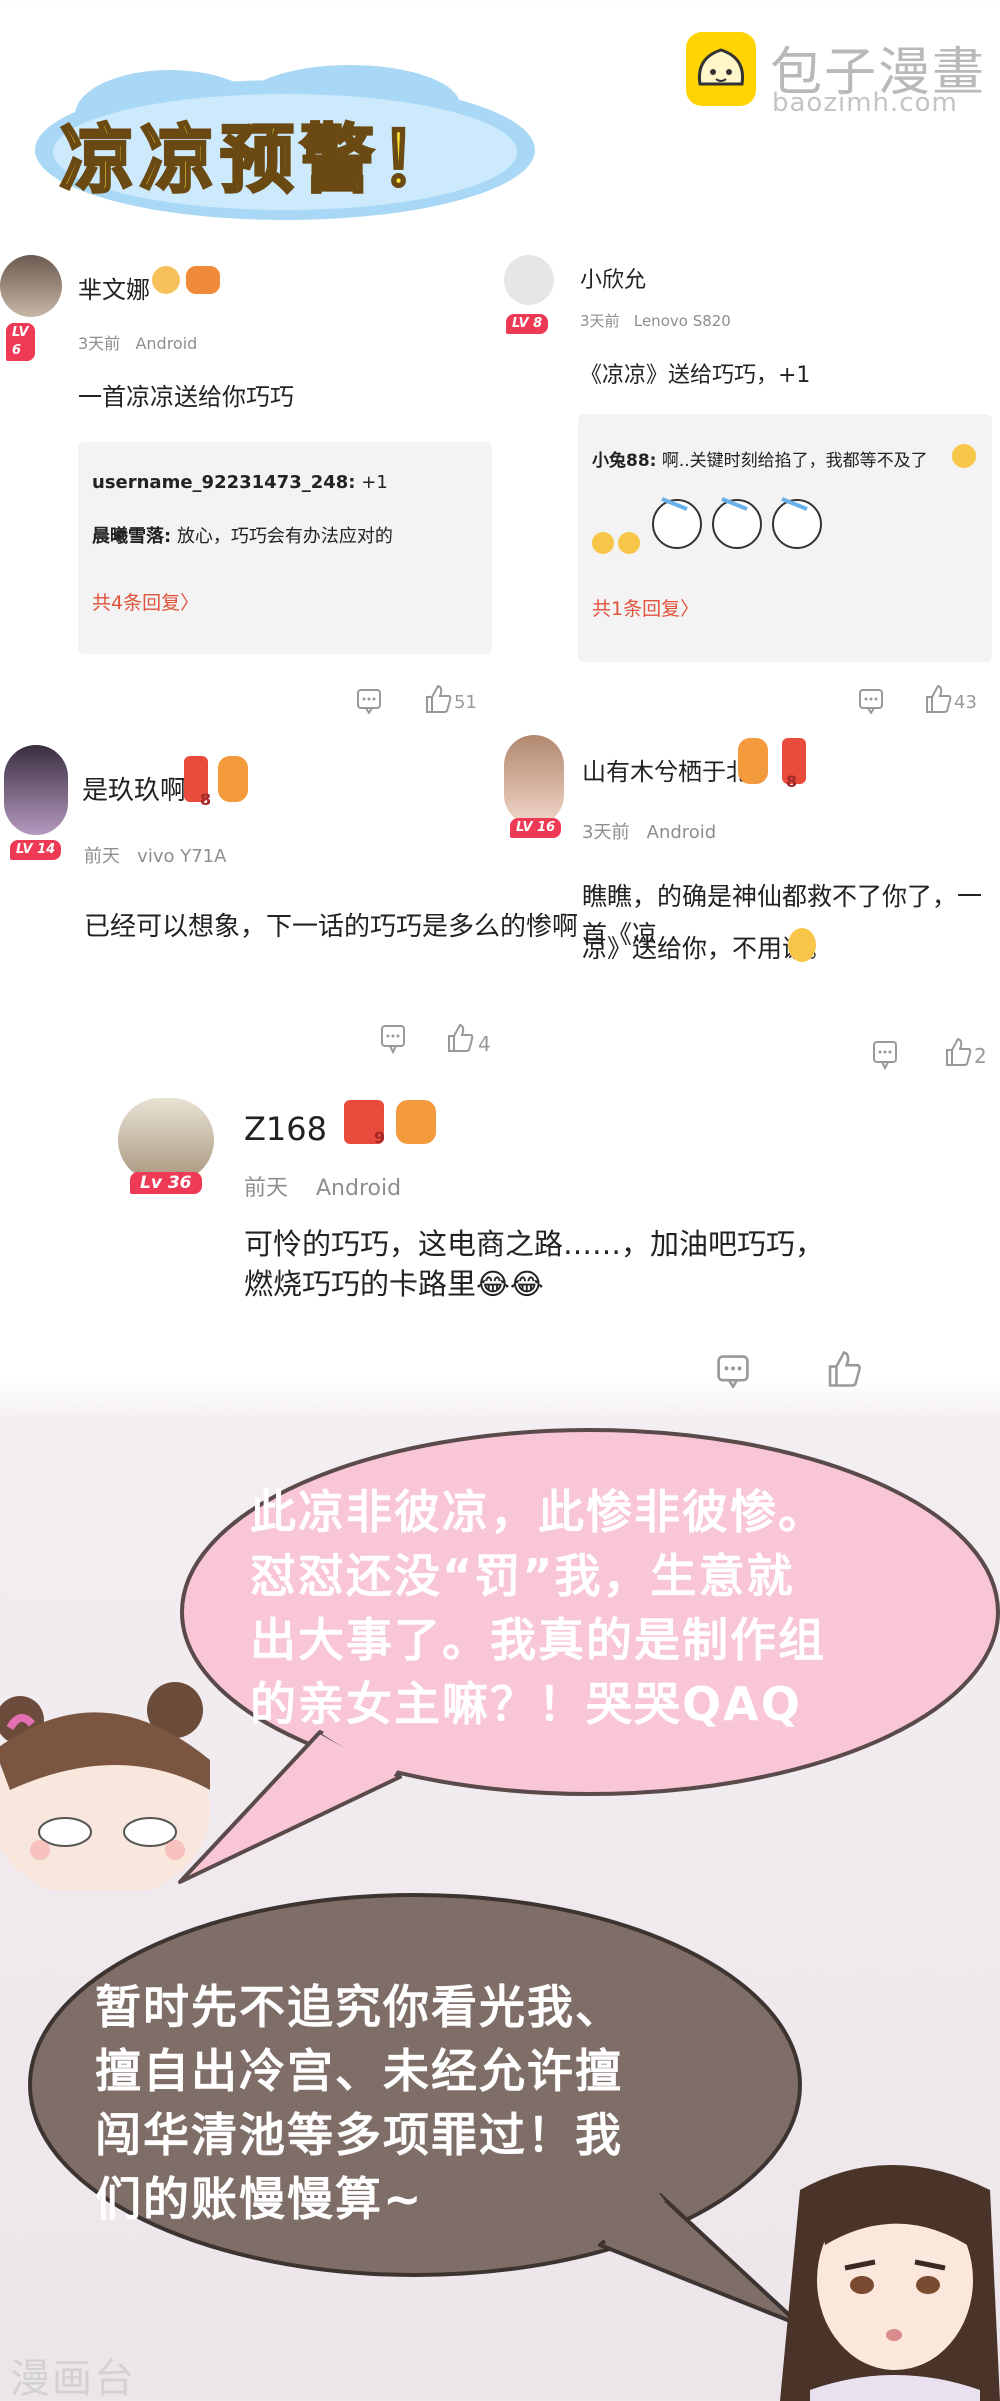 Image resolution: width=1000 pixels, height=2401 pixels. I want to click on reply-text: +1, so click(371, 482).